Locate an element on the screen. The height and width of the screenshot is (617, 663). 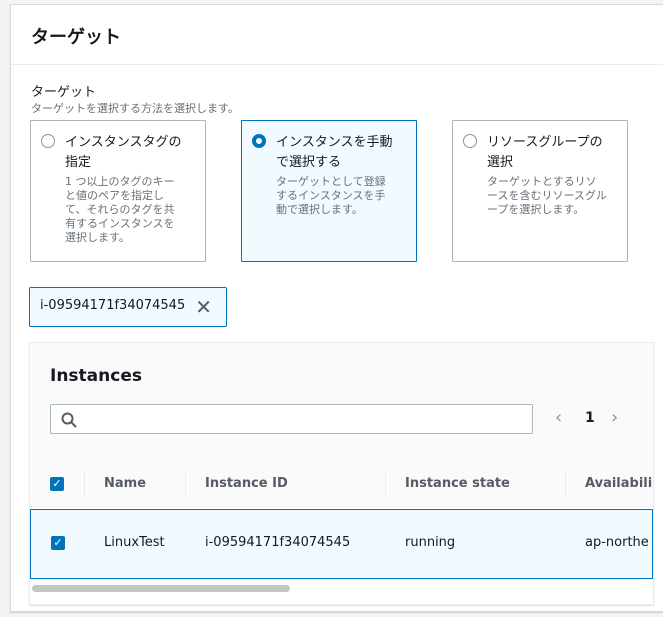
tile-title: インスタンスを手動 で選択する is located at coordinates (334, 152).